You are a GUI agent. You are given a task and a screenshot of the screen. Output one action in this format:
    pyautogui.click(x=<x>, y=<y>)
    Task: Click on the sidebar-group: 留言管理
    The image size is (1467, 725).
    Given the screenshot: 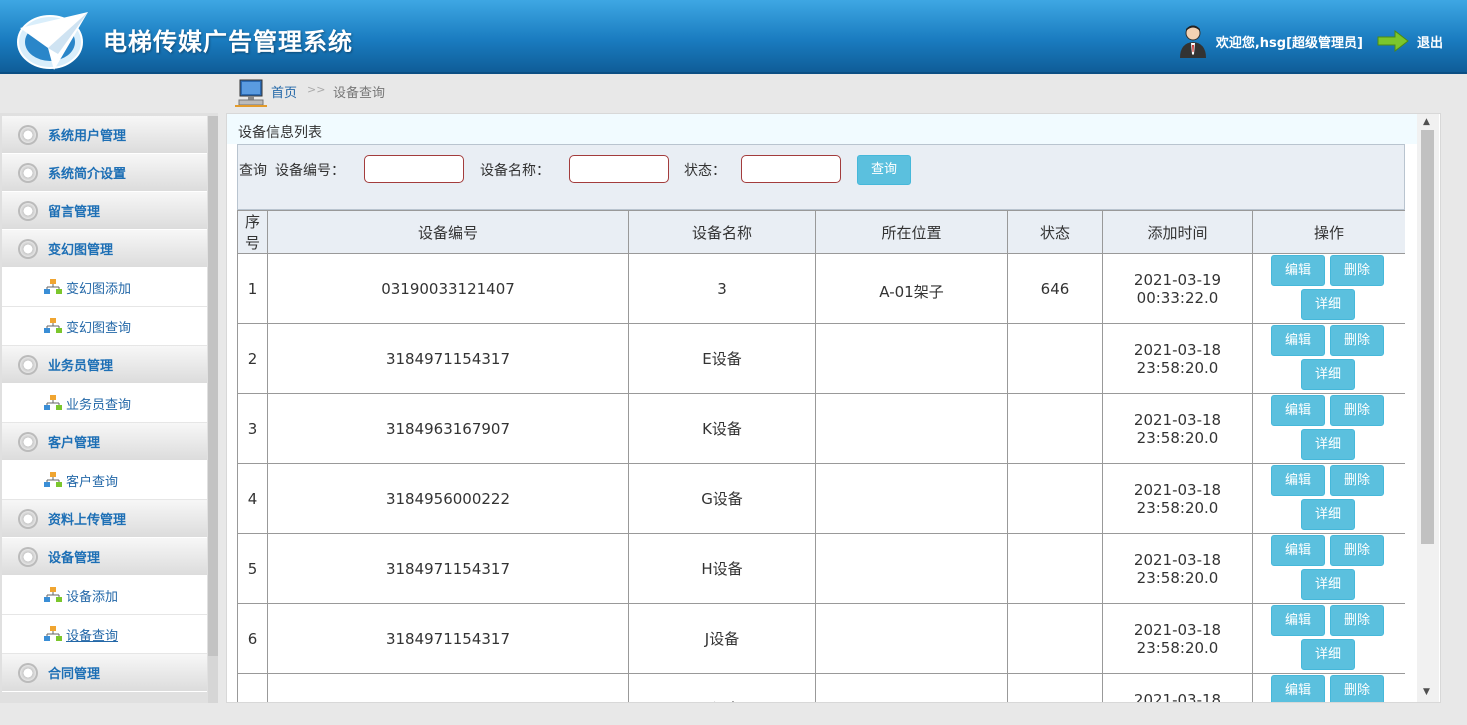 What is the action you would take?
    pyautogui.click(x=104, y=211)
    